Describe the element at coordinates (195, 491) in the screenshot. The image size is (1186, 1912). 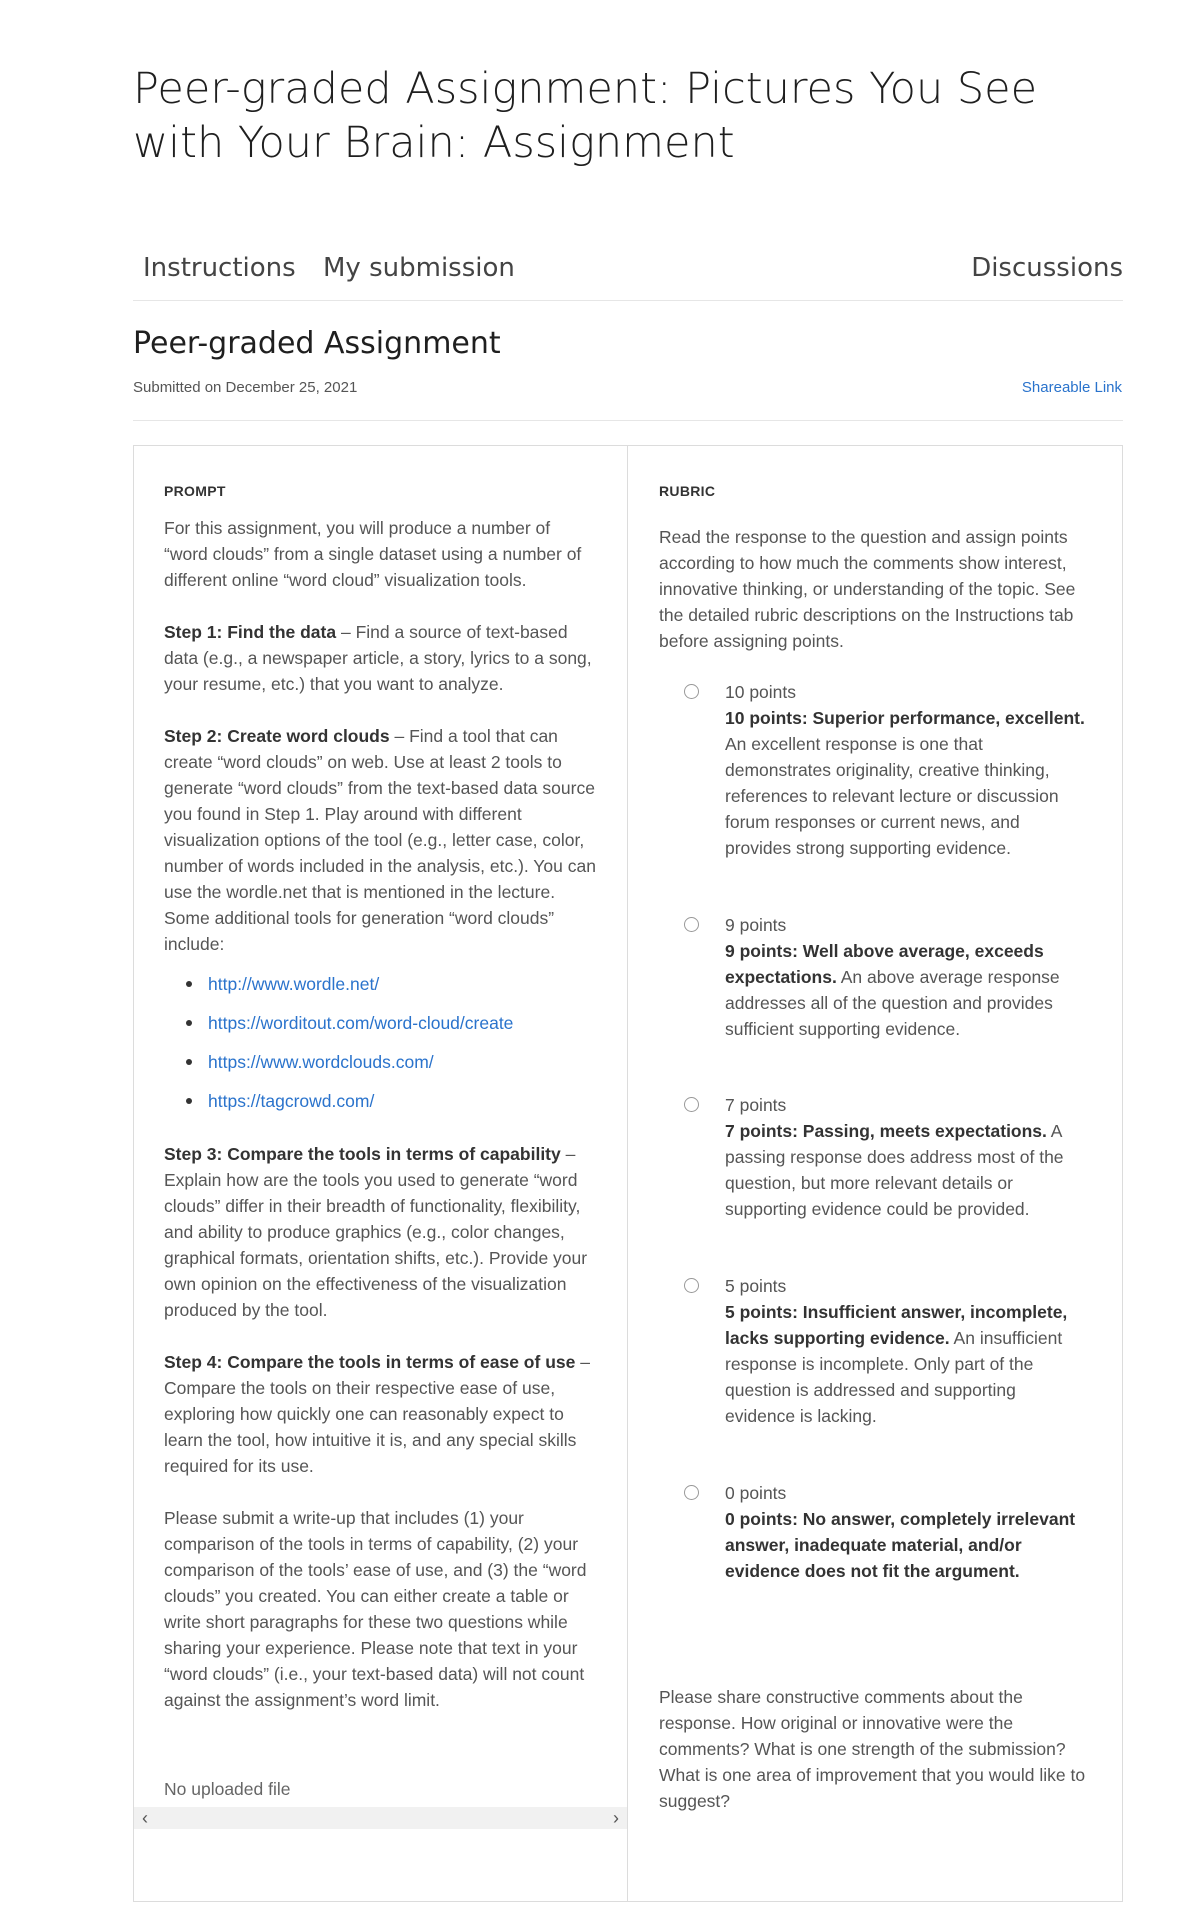
I see `prompt-label: PROMPT` at that location.